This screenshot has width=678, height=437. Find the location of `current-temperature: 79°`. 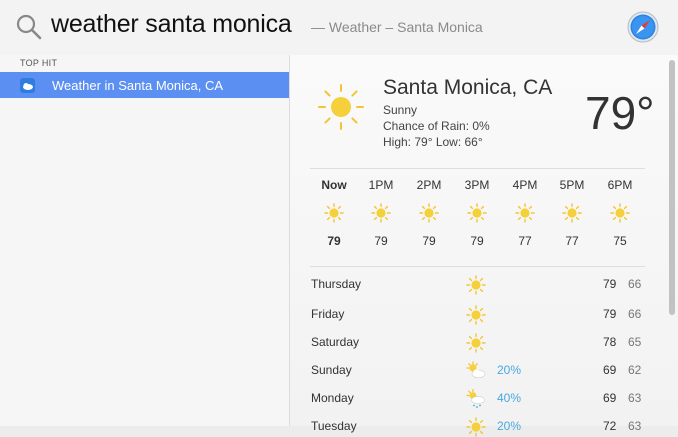

current-temperature: 79° is located at coordinates (620, 113).